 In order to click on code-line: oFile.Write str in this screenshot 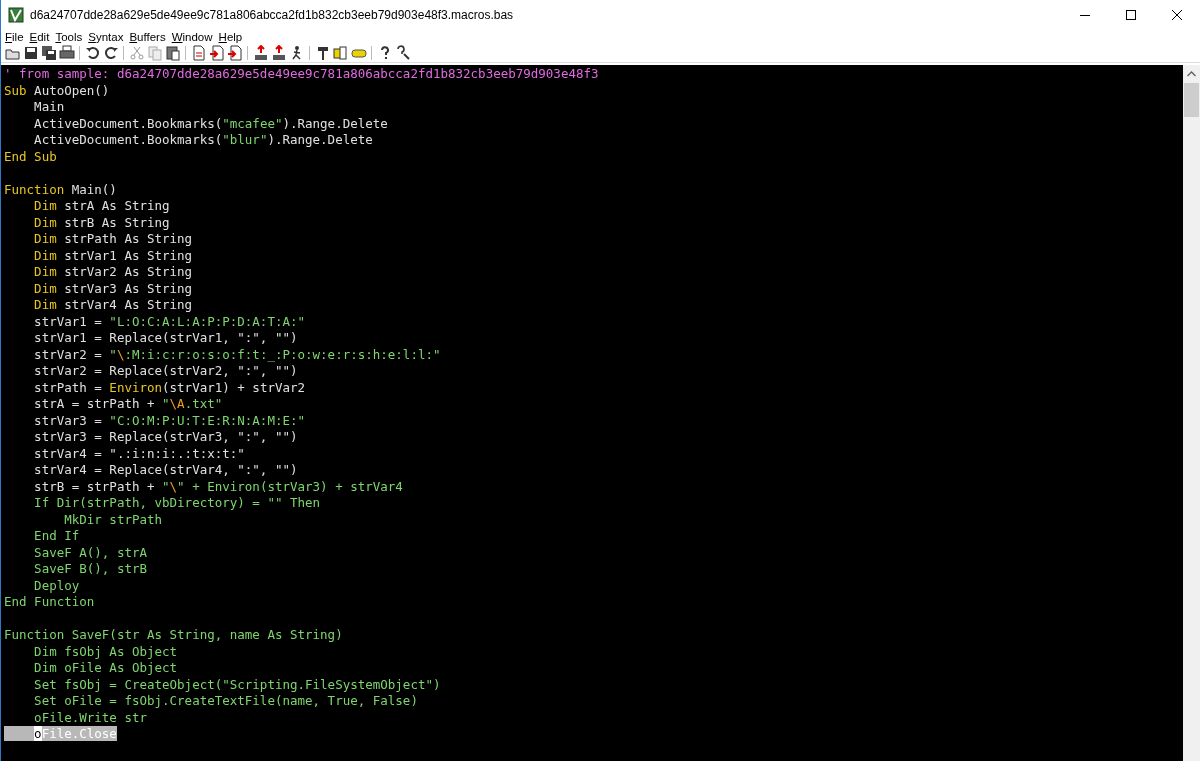, I will do `click(90, 717)`.